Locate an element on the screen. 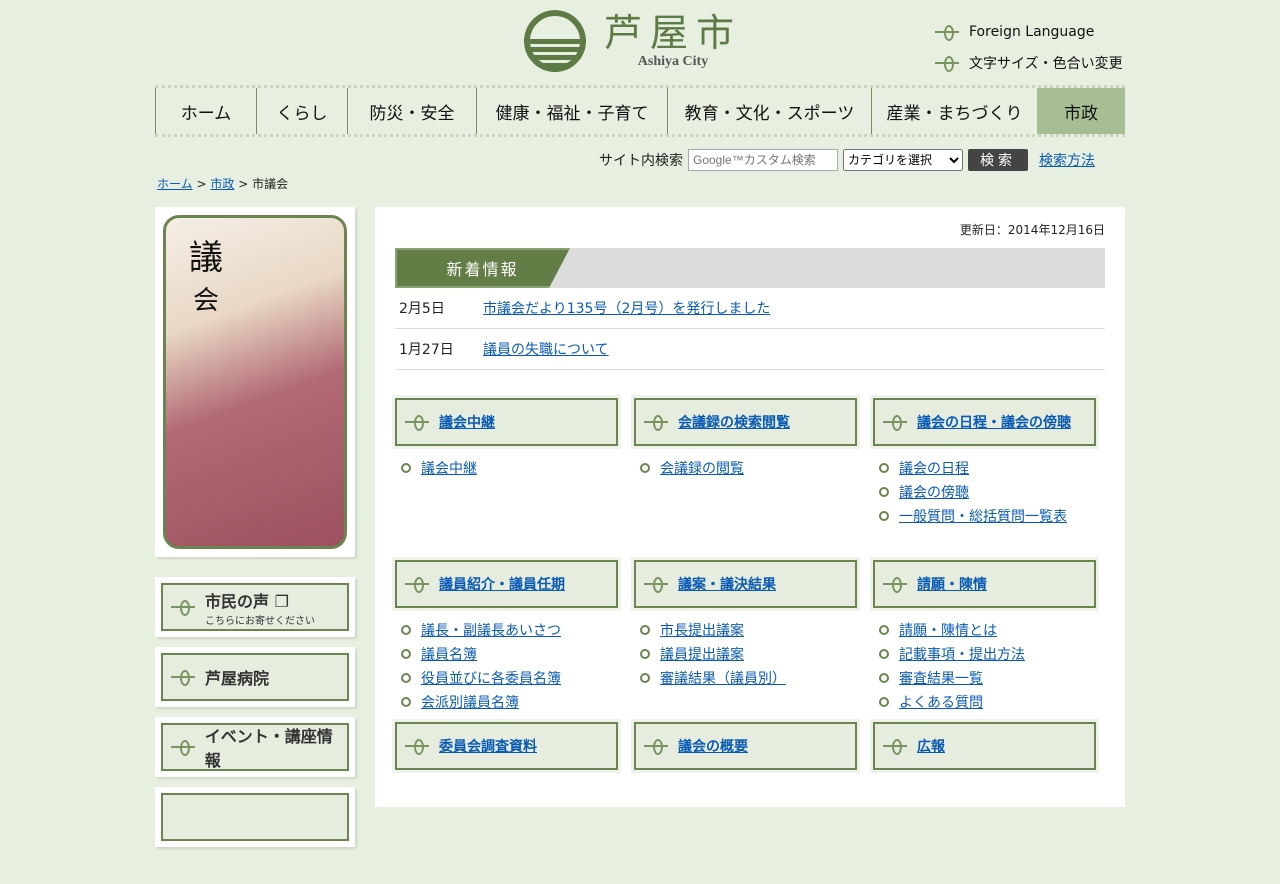 This screenshot has width=1280, height=884. banner-hospital: 芦屋病院 is located at coordinates (255, 677).